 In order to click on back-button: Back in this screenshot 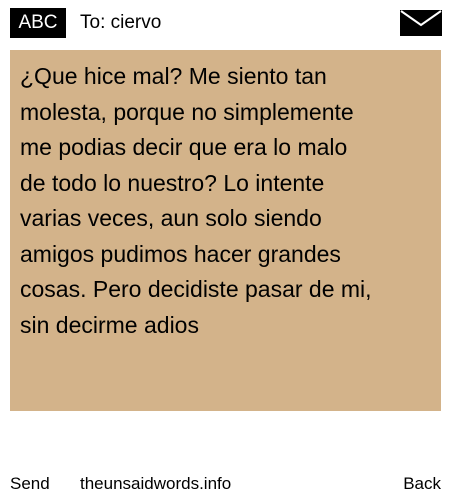, I will do `click(422, 484)`.